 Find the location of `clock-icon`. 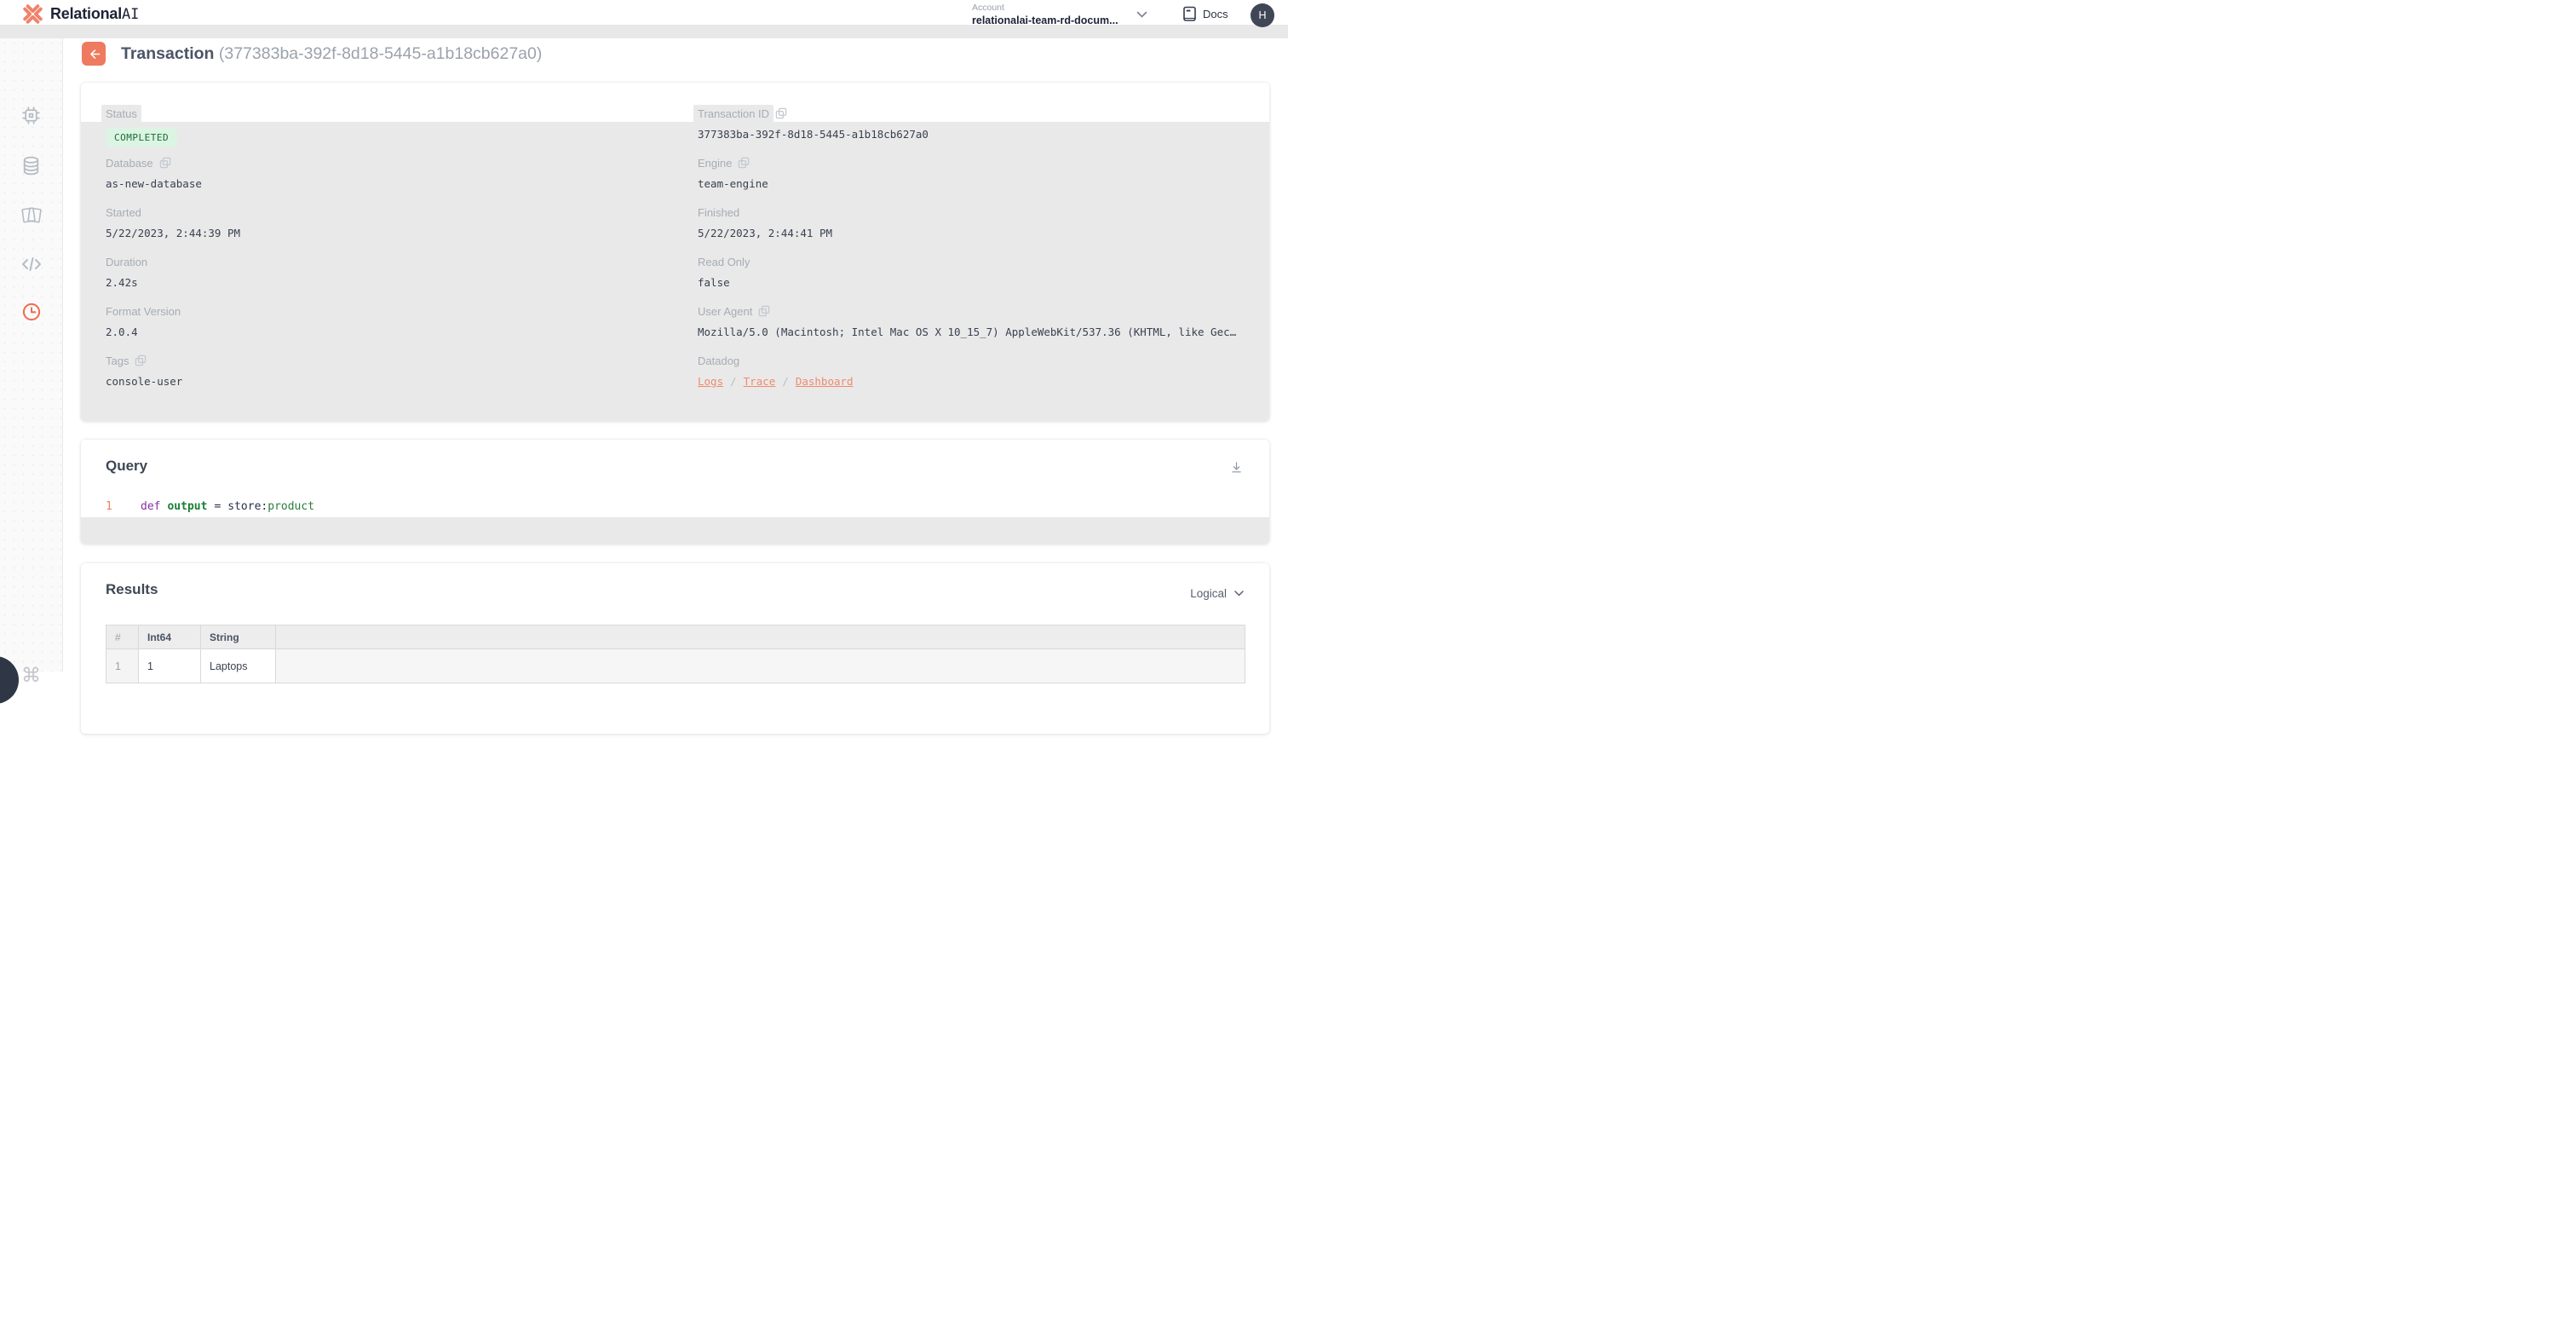

clock-icon is located at coordinates (31, 312).